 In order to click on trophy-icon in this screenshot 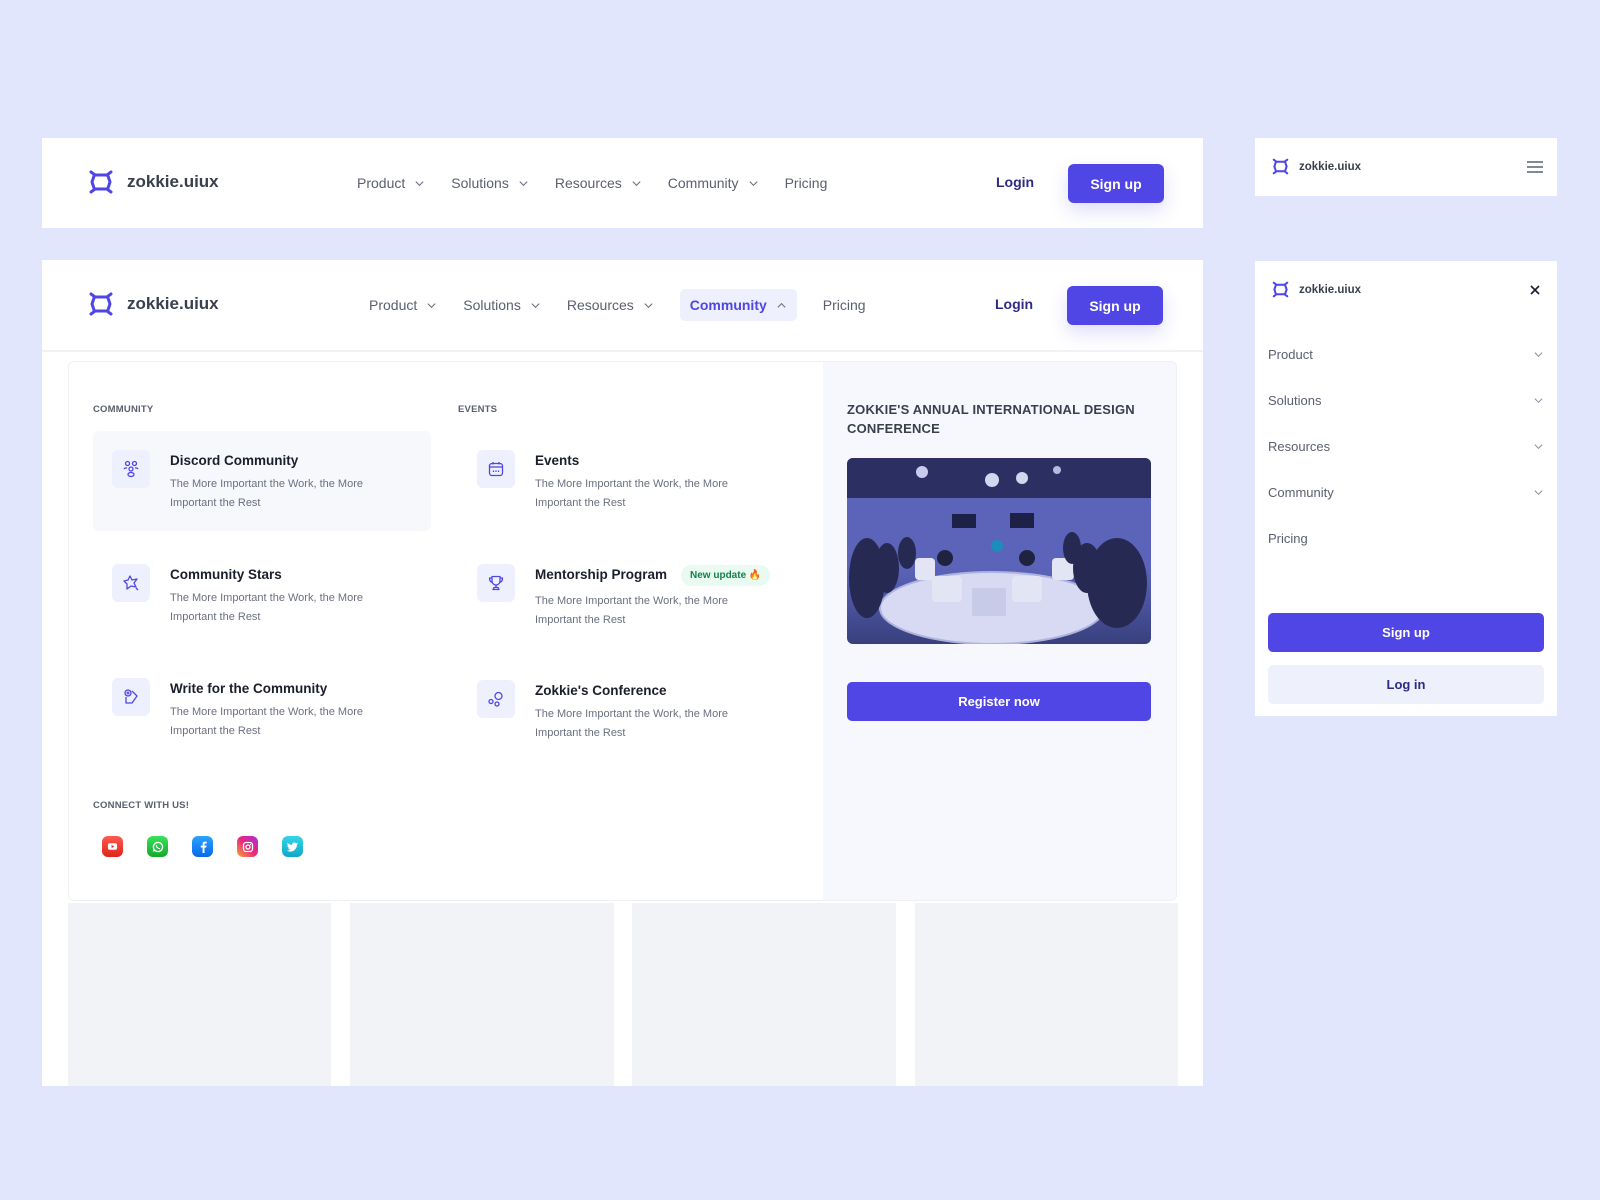, I will do `click(496, 583)`.